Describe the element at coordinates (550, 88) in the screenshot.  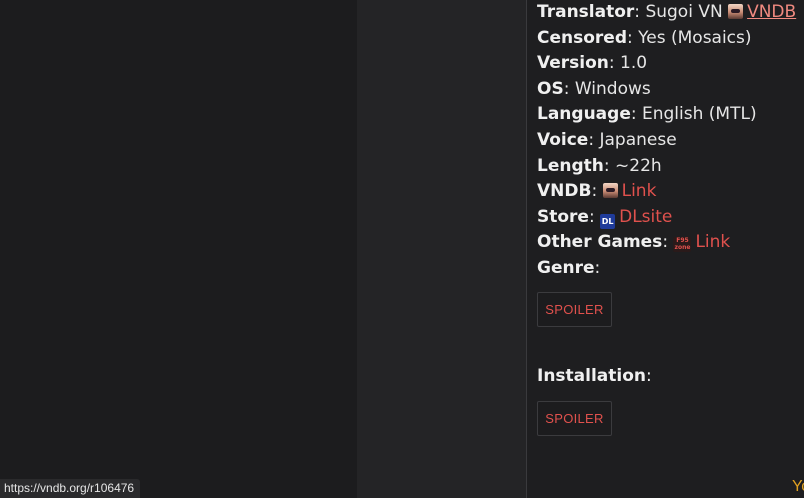
I see `os-label: OS` at that location.